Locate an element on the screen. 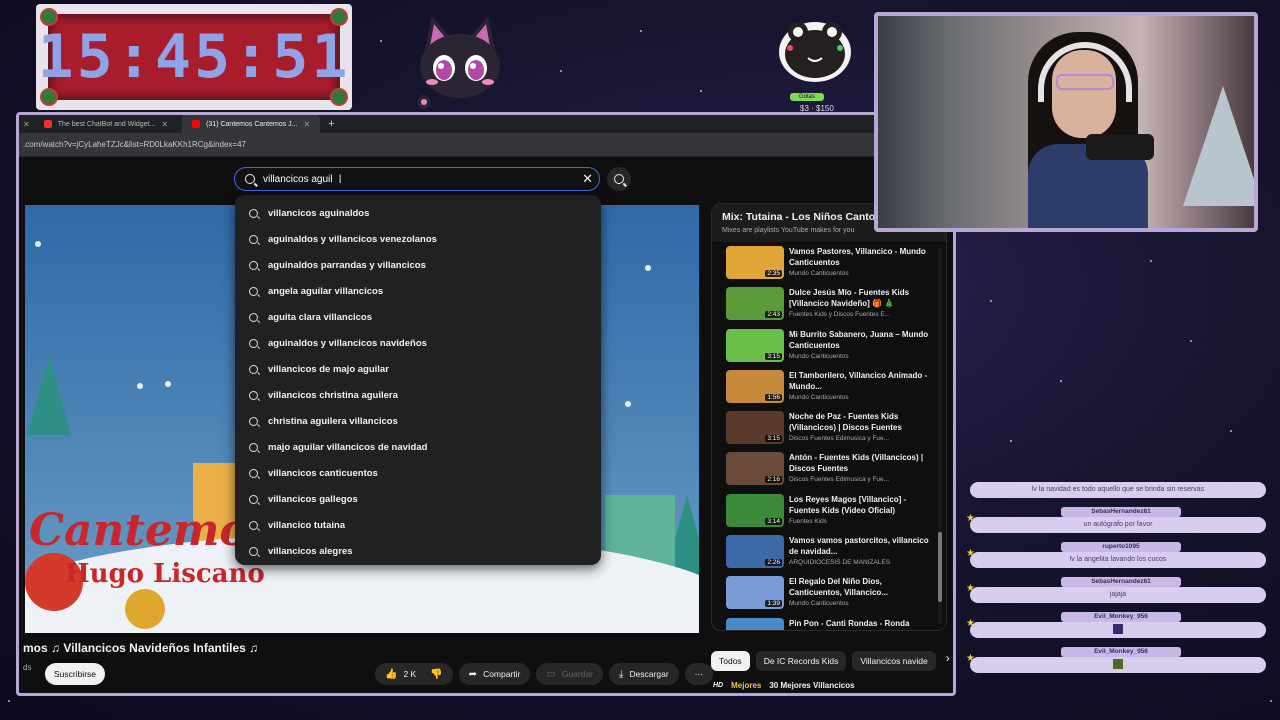  share-button: ➦ Compartir is located at coordinates (494, 674).